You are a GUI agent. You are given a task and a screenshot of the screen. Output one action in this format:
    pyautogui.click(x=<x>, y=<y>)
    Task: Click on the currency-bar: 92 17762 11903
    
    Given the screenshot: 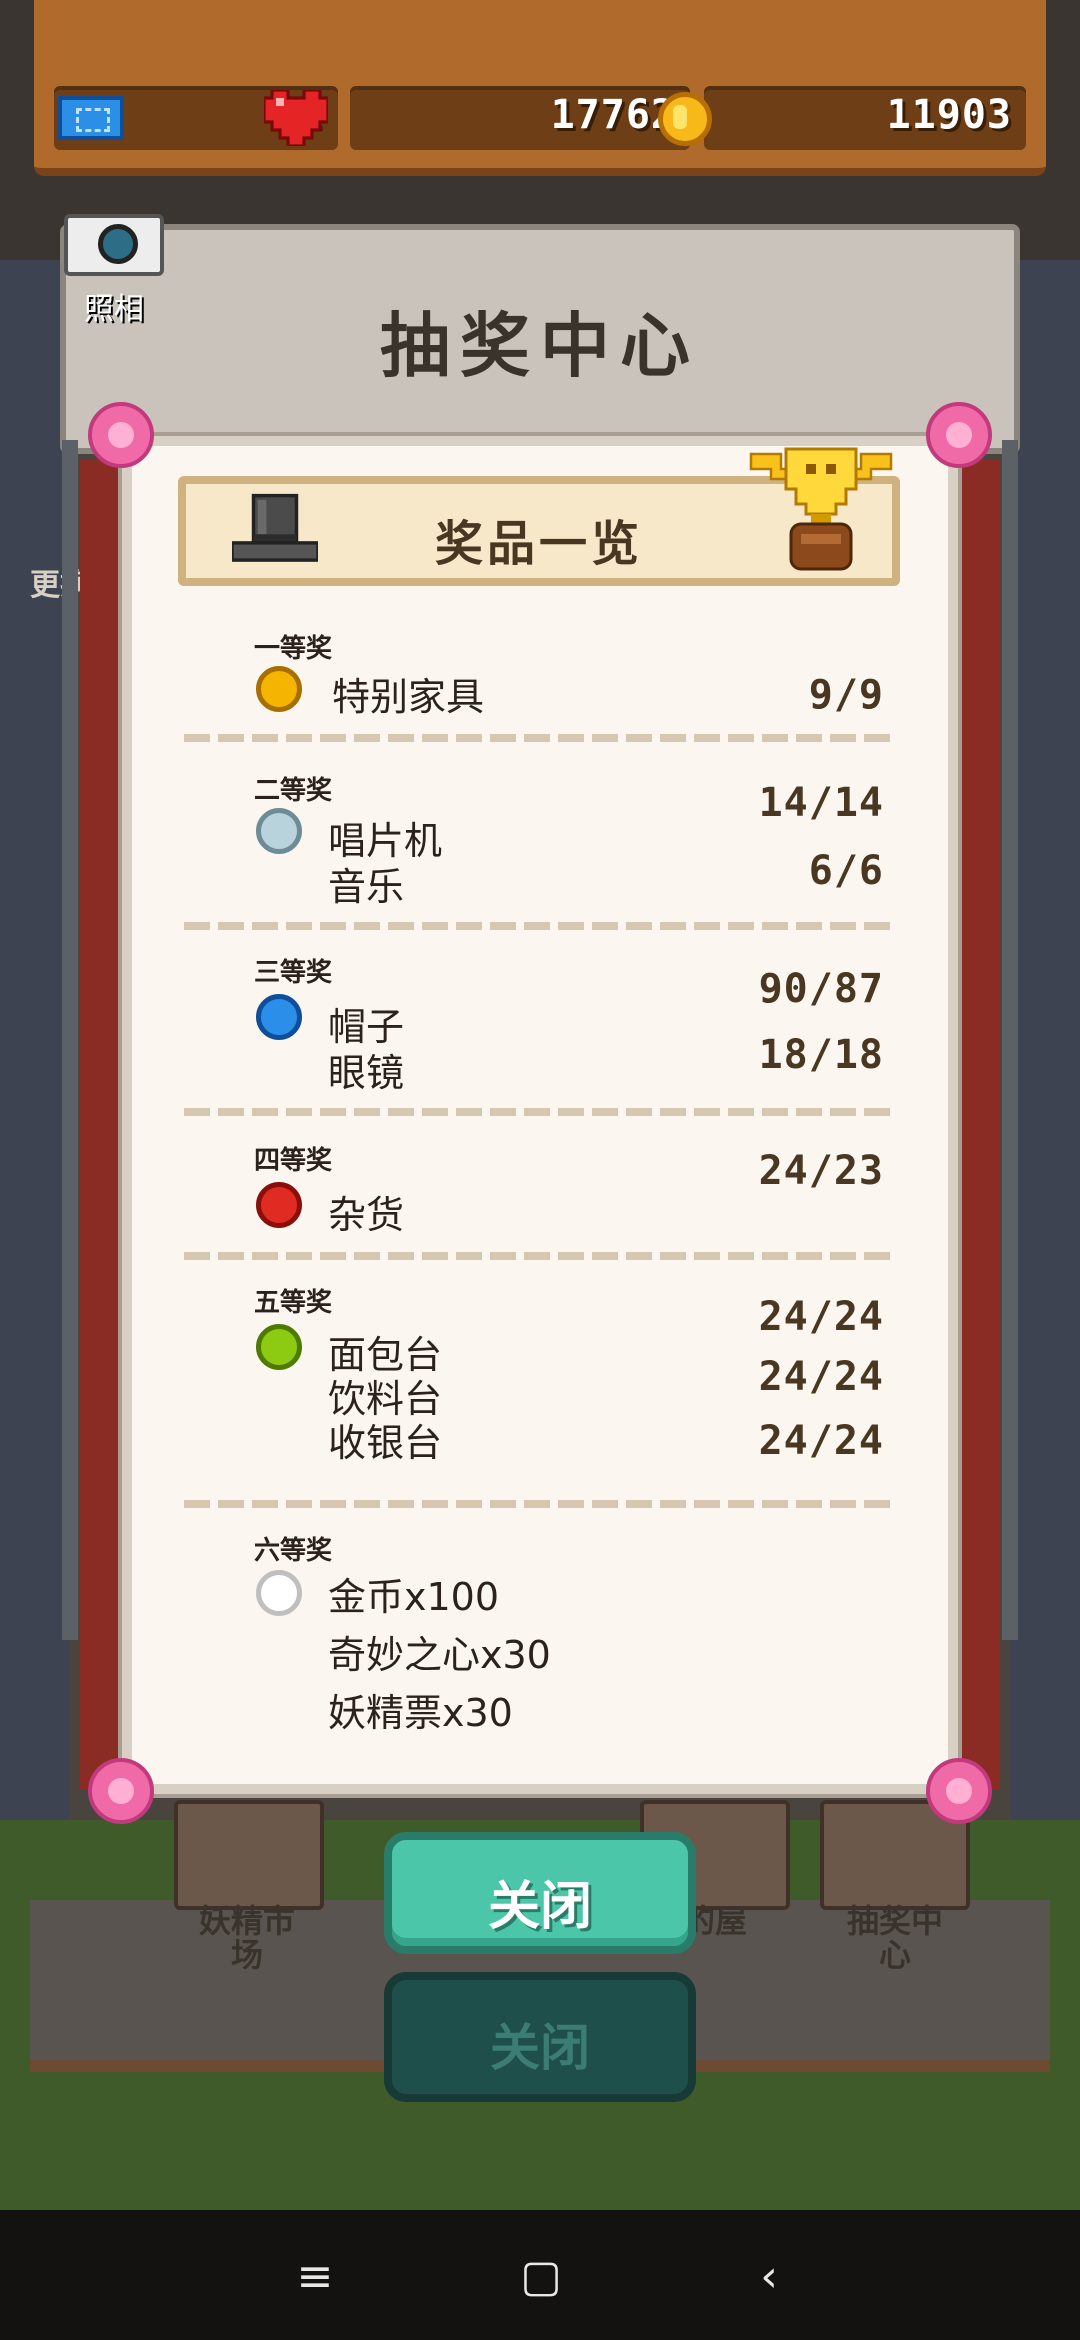 What is the action you would take?
    pyautogui.click(x=540, y=118)
    